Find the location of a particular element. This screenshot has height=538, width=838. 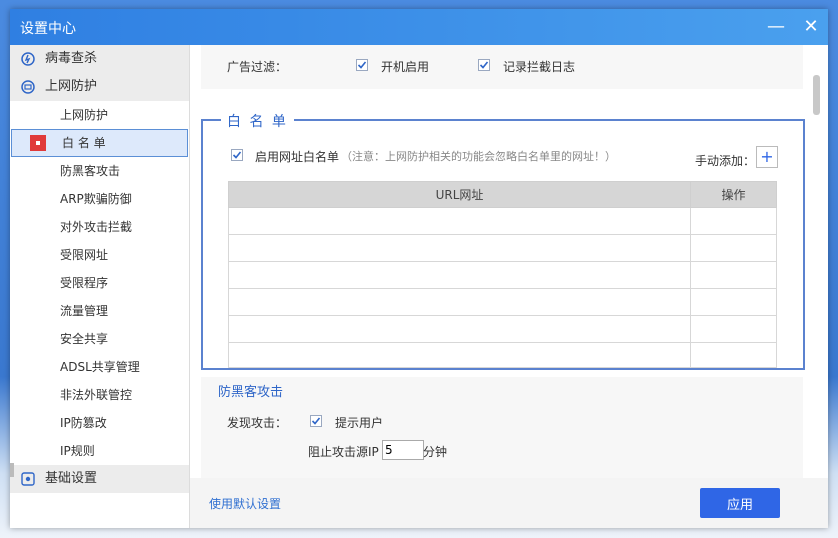

block-minutes-input is located at coordinates (403, 450).